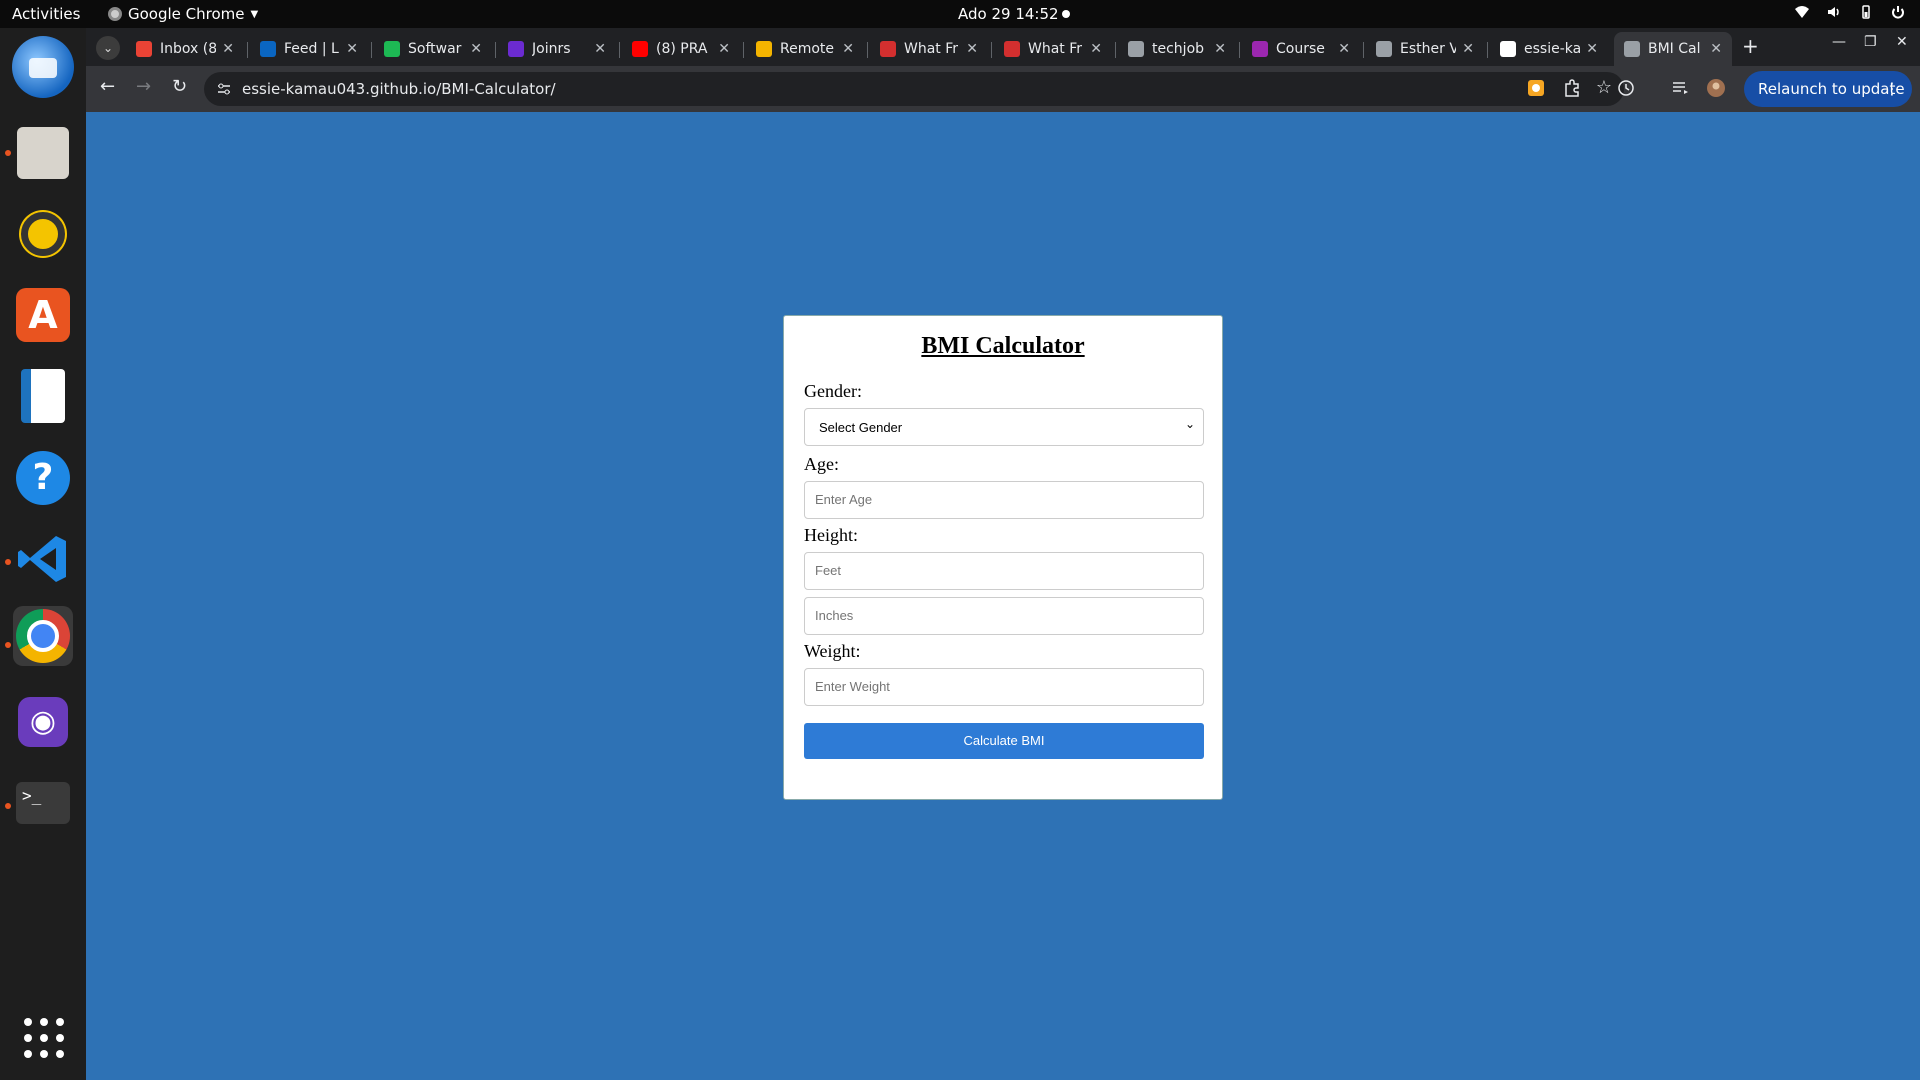  I want to click on browser-tab: Inbox (8 ✕, so click(185, 49).